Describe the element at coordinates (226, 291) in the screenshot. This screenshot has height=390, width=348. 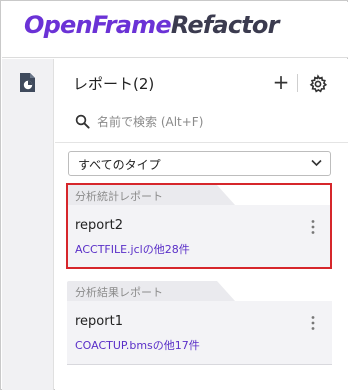
I see `tab-edge` at that location.